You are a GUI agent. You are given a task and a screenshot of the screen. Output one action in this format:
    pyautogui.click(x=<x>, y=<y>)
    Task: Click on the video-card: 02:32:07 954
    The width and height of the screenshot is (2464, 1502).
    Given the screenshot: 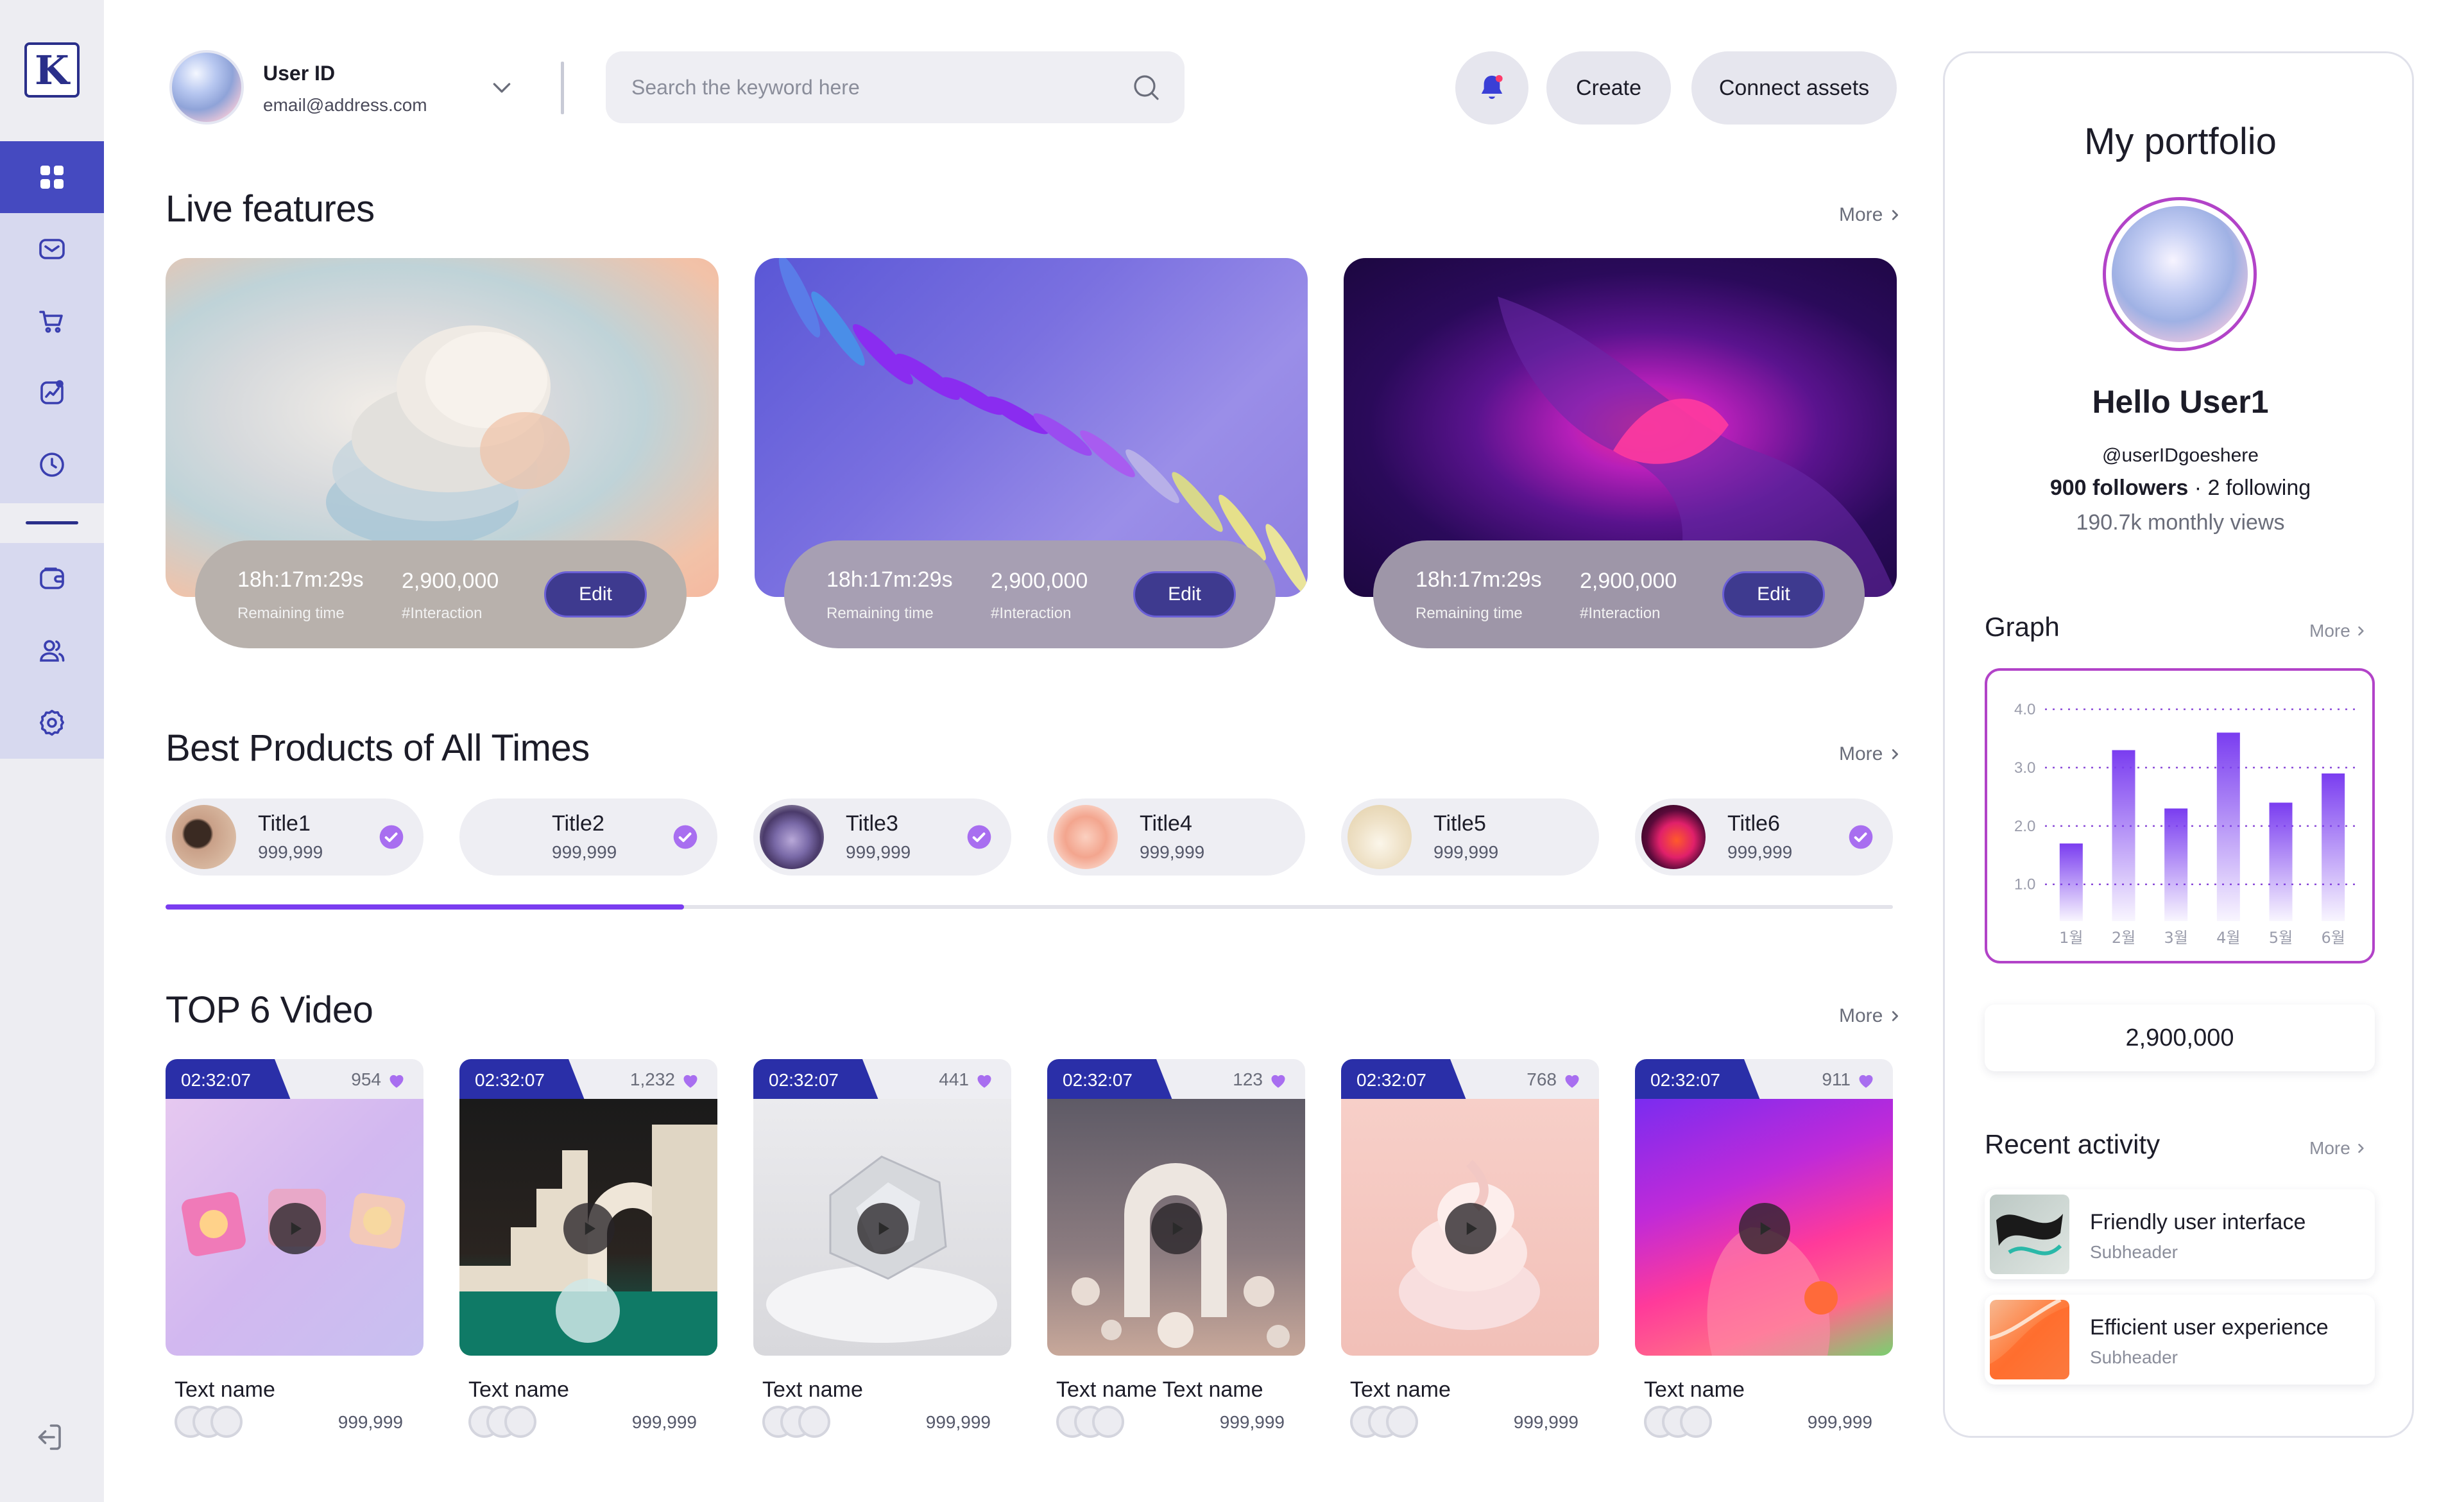 What is the action you would take?
    pyautogui.click(x=295, y=1207)
    